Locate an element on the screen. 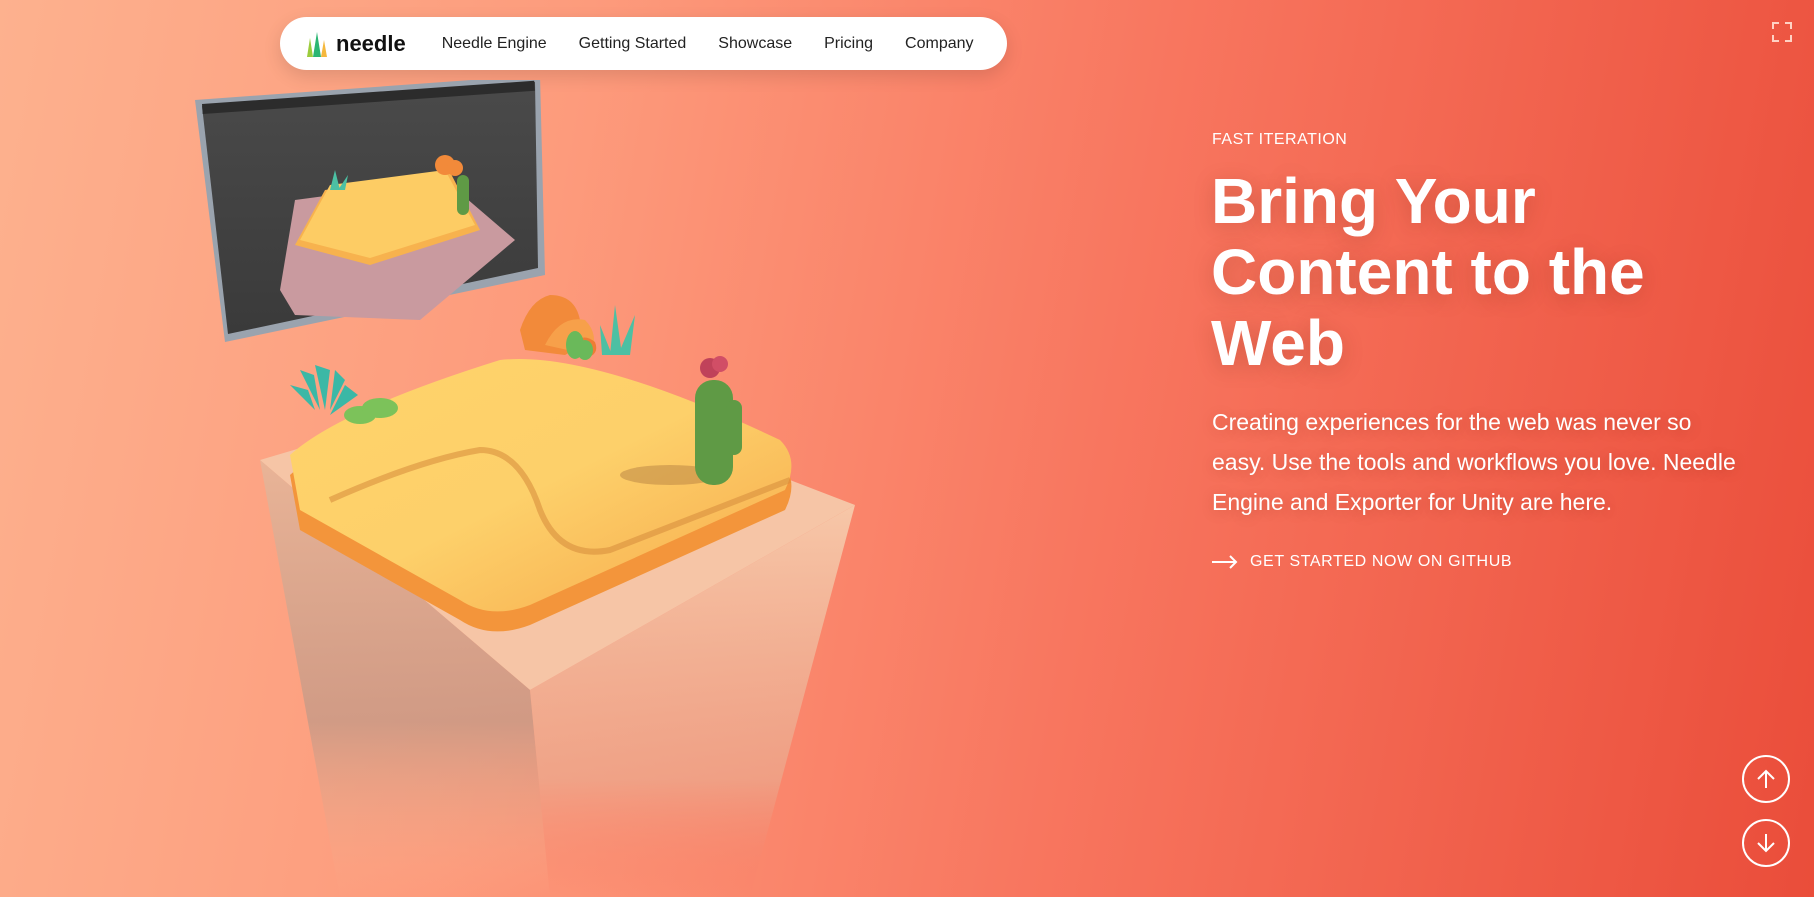 The width and height of the screenshot is (1814, 897). arrow-right-icon is located at coordinates (1225, 562).